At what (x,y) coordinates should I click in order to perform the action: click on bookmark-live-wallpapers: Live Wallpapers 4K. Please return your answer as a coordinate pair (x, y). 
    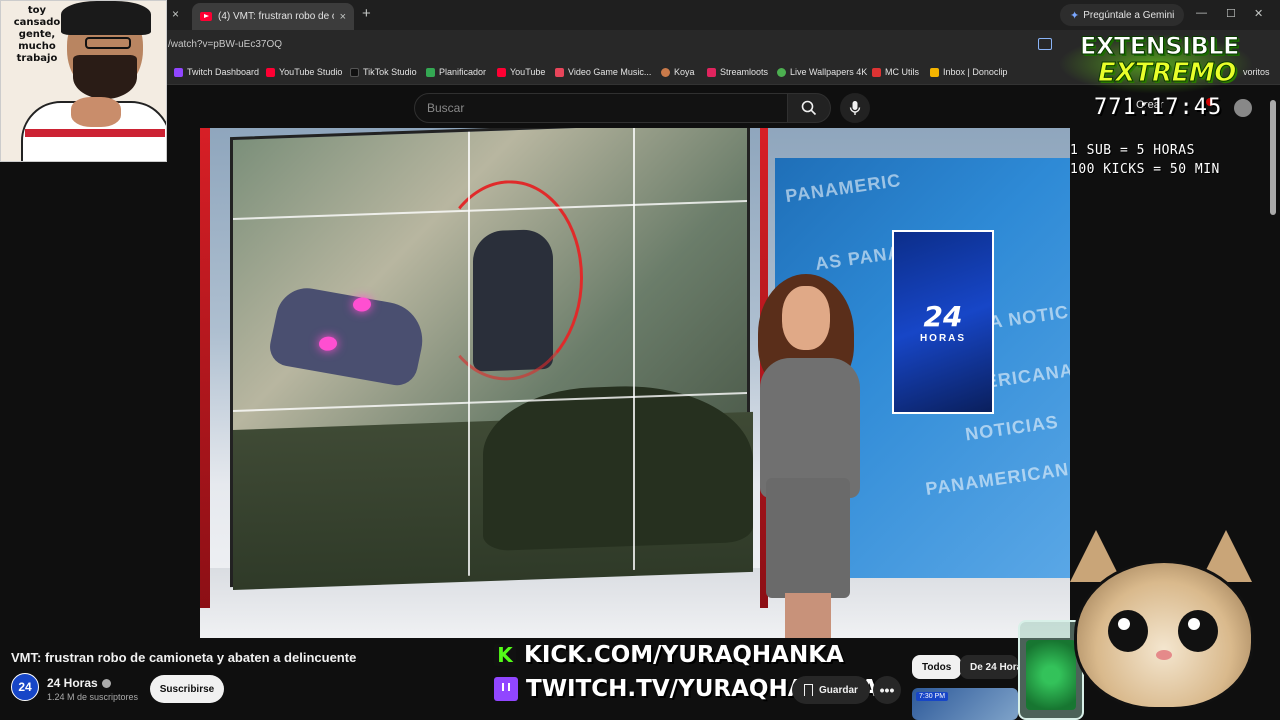
    Looking at the image, I should click on (822, 72).